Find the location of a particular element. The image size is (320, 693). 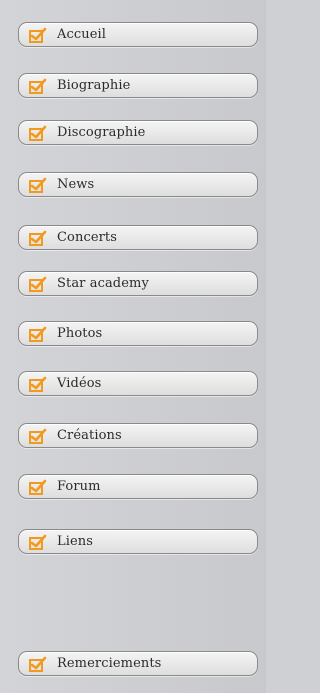

menu-item-remerciements: Remerciements is located at coordinates (138, 663).